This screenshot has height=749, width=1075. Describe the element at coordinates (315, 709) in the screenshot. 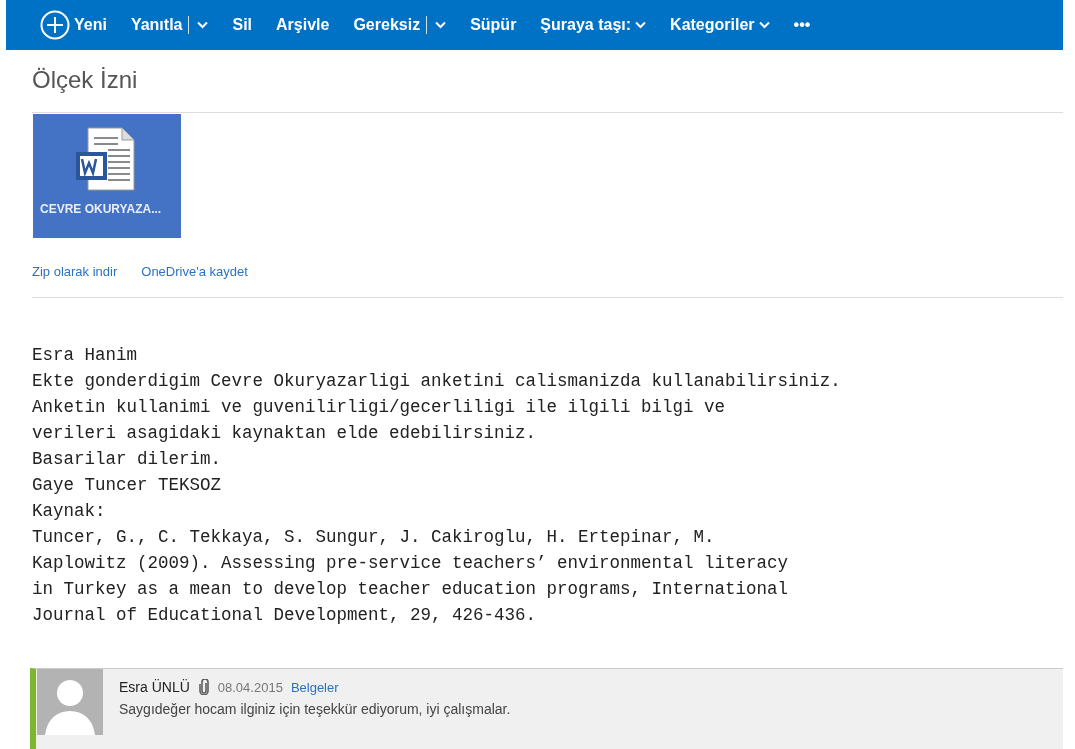

I see `message-preview: Saygıdeğer hocam ilginiz için teşekkür ediyorum, iyi çalışmalar.` at that location.